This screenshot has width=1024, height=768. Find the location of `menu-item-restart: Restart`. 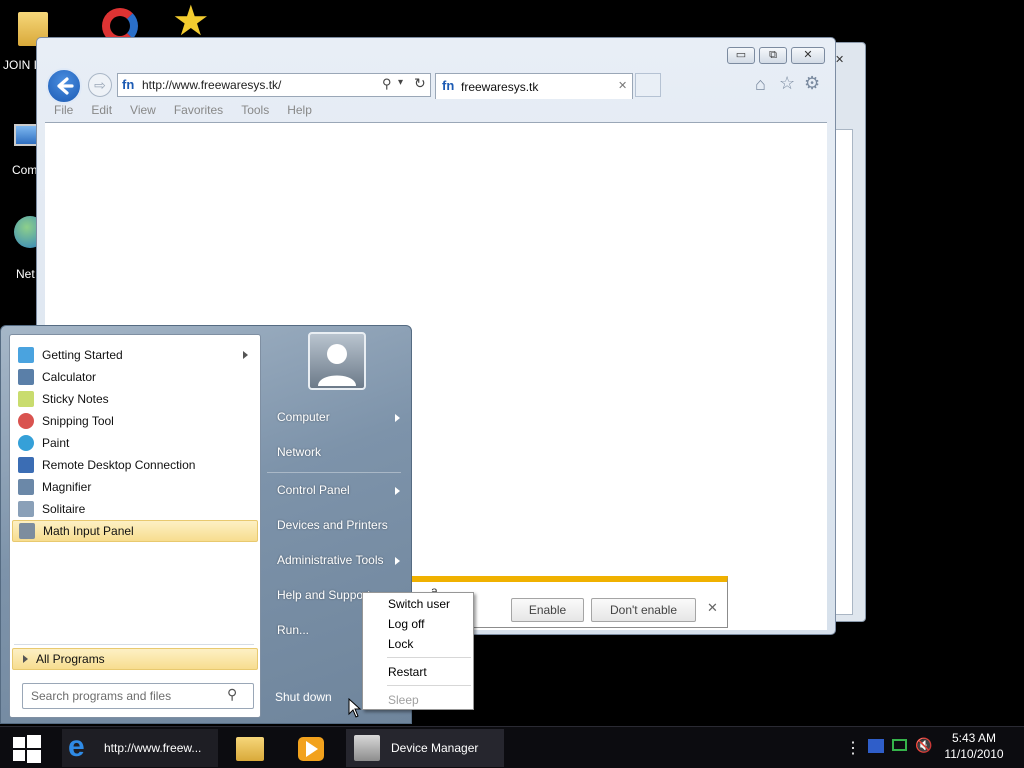

menu-item-restart: Restart is located at coordinates (407, 672).